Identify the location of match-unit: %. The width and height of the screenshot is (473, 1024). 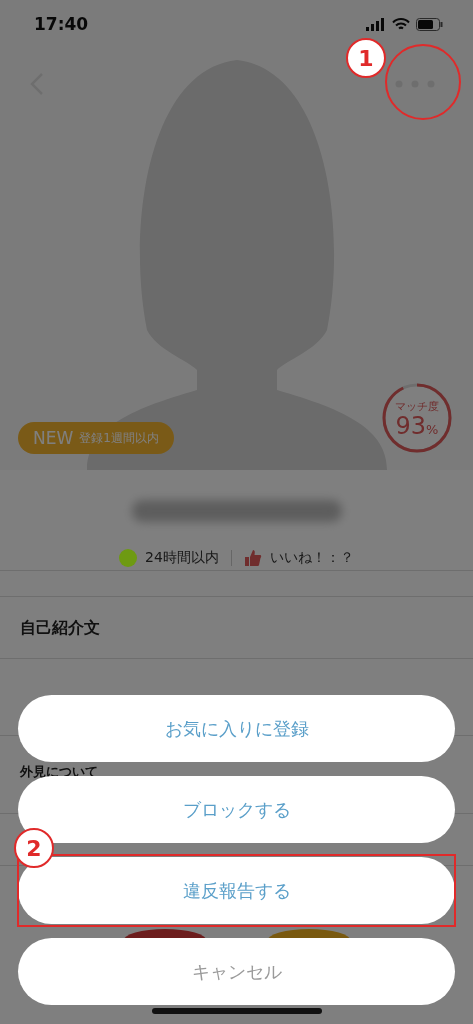
(432, 429).